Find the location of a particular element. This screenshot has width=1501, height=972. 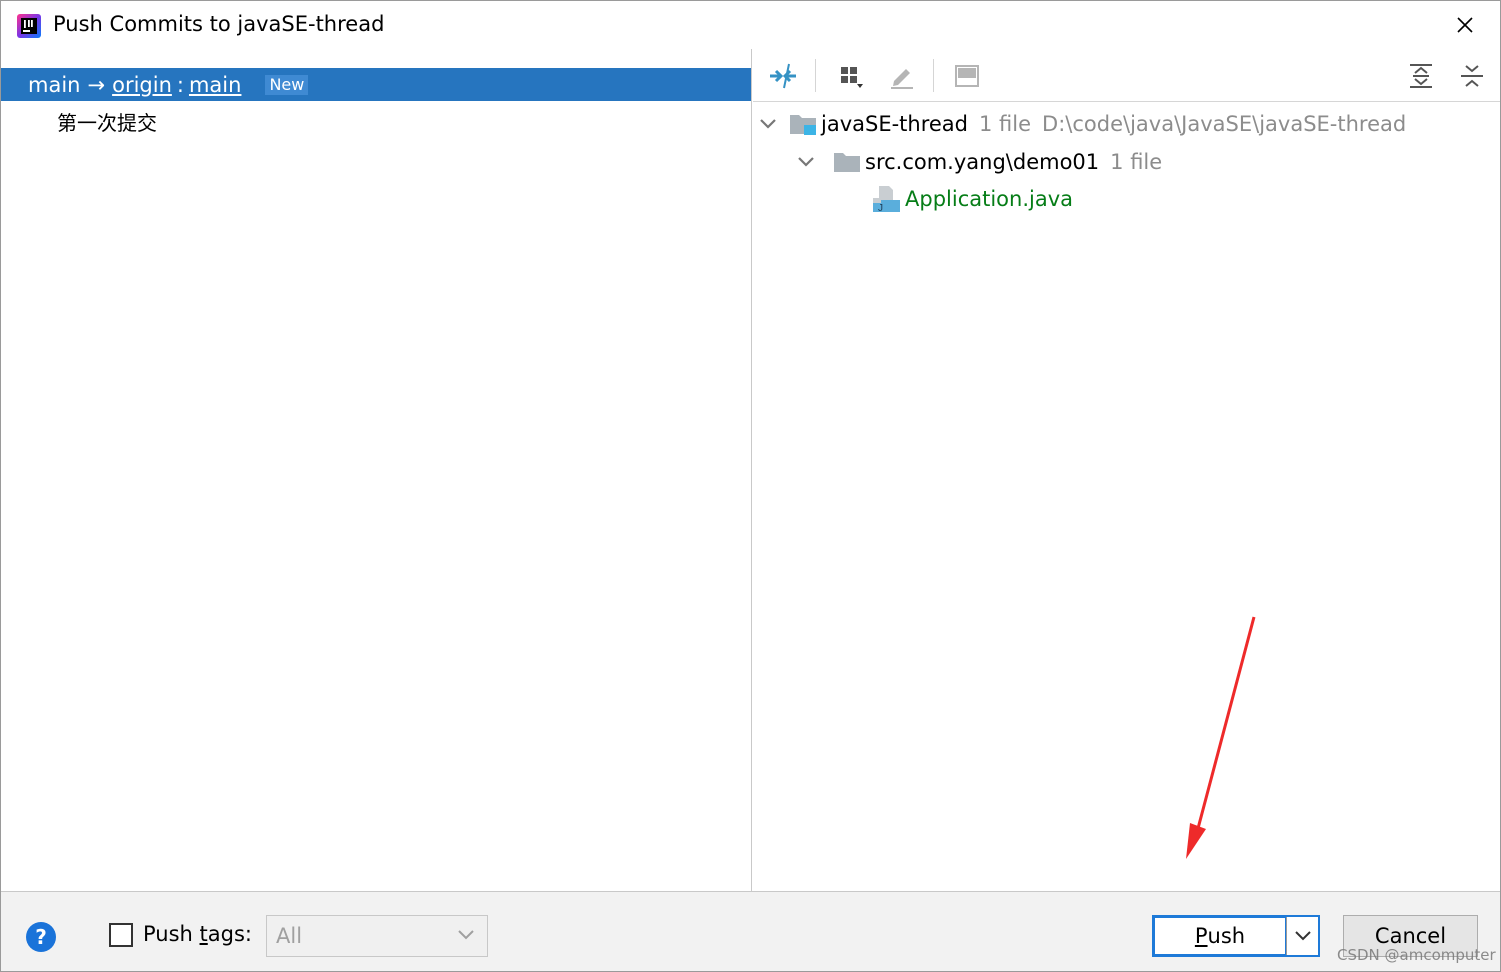

changes-toolbar is located at coordinates (1126, 75).